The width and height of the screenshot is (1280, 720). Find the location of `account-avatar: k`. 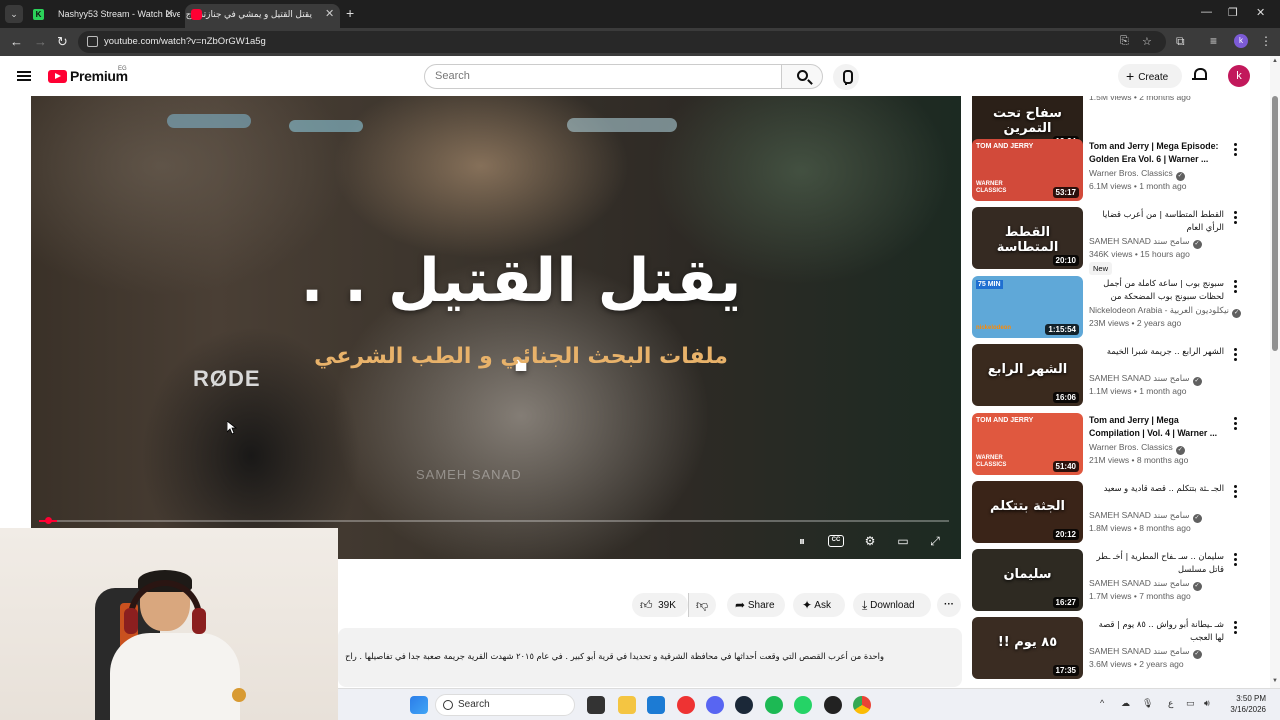

account-avatar: k is located at coordinates (1239, 76).